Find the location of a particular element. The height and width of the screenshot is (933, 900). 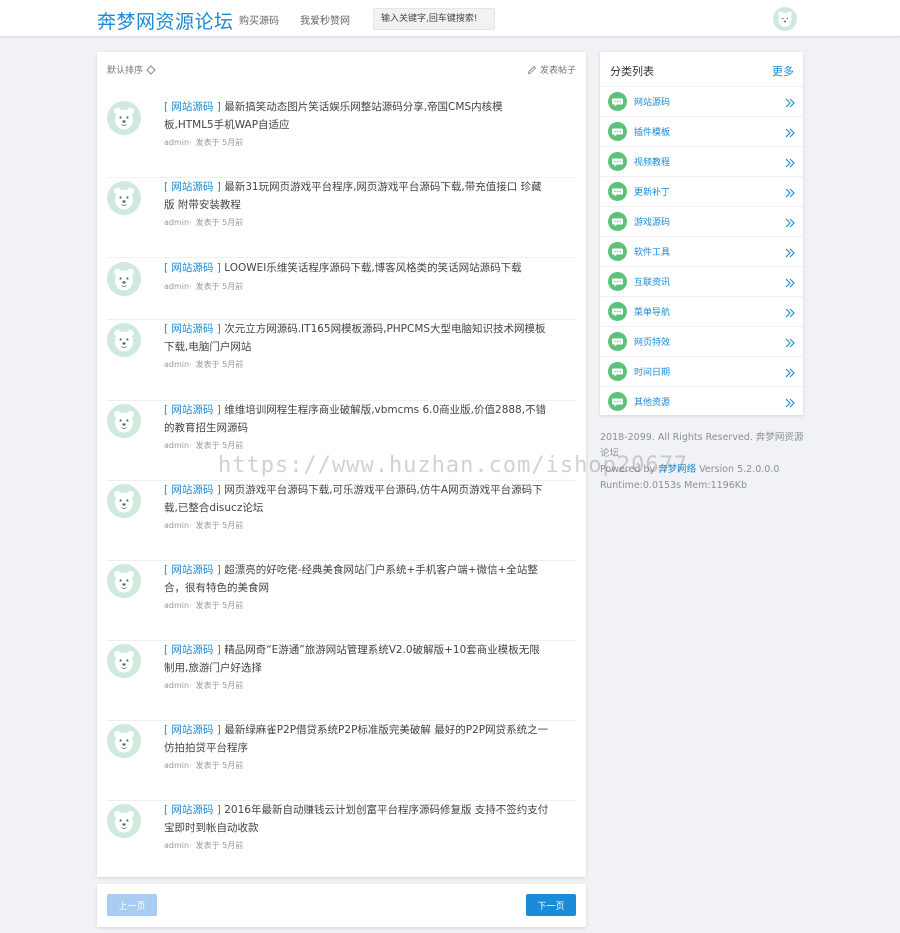

sidebar-item-label: 游戏源码 is located at coordinates (652, 221).